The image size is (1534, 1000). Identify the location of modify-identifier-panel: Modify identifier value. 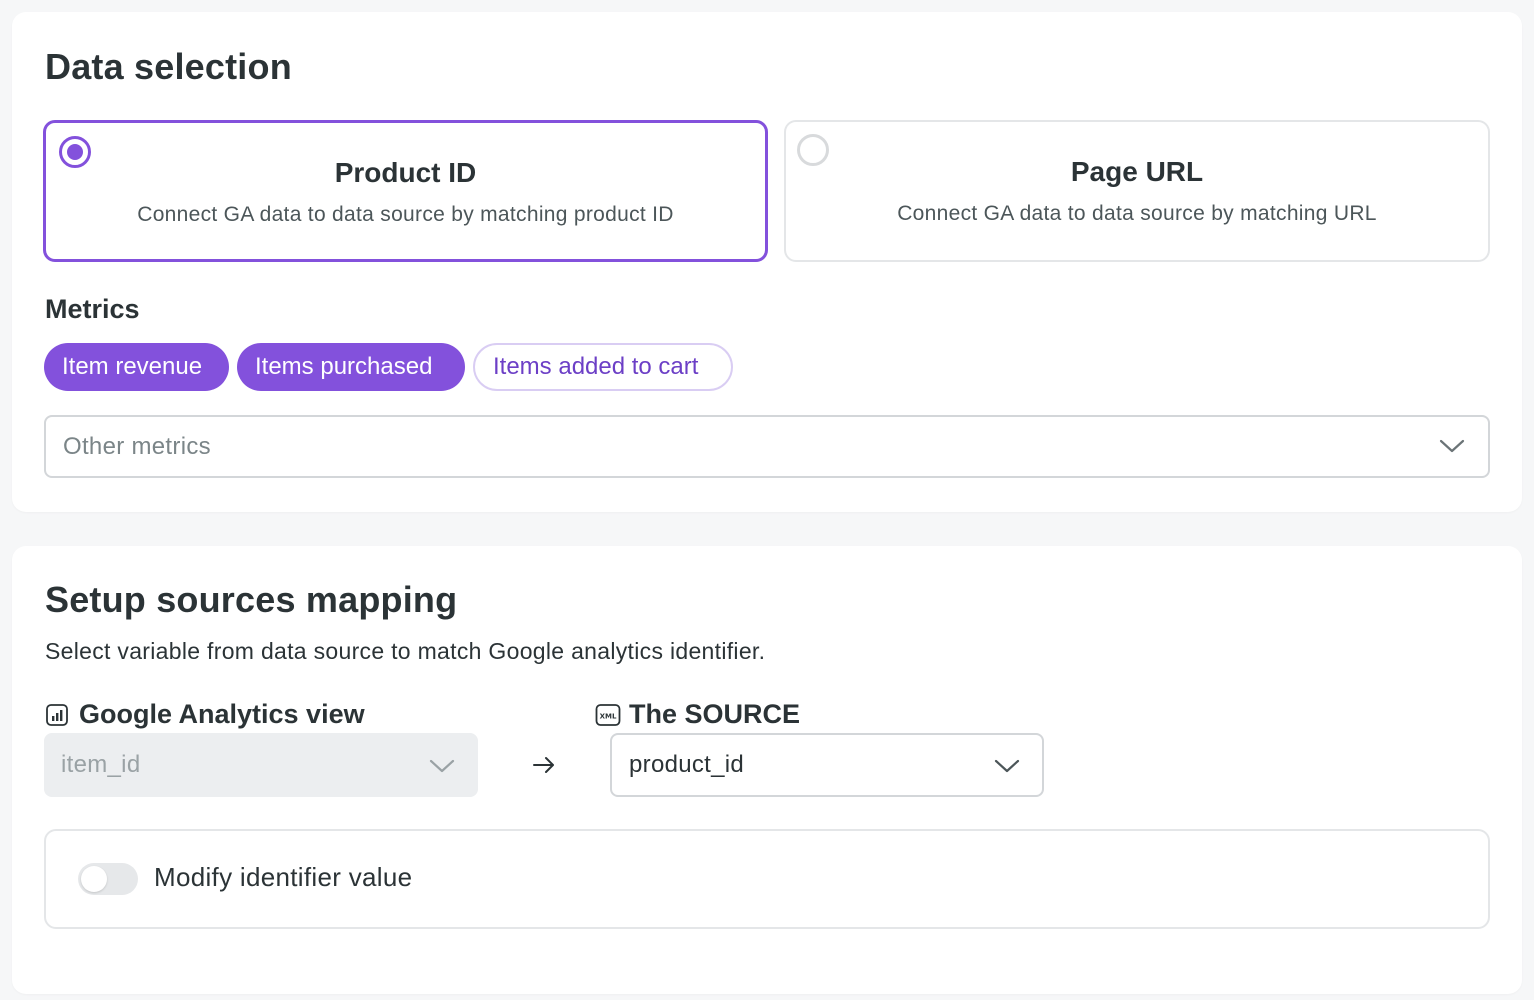
(767, 879).